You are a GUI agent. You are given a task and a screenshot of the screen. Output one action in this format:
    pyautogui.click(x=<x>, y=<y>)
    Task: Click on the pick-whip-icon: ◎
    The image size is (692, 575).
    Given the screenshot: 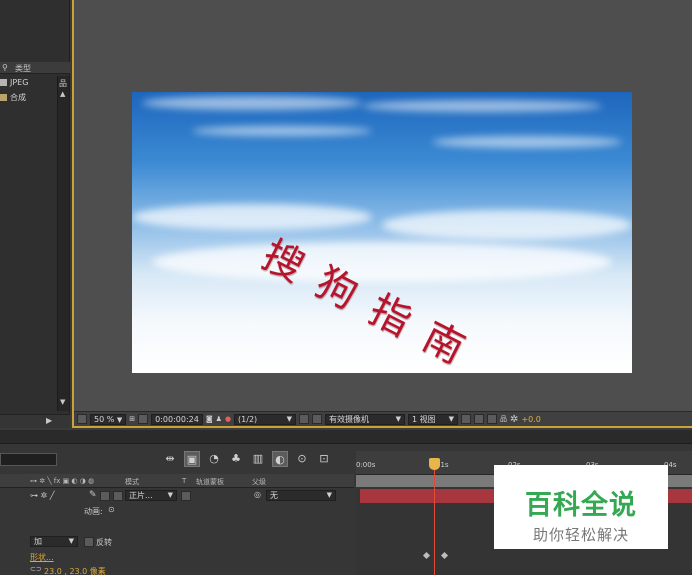 What is the action you would take?
    pyautogui.click(x=257, y=494)
    